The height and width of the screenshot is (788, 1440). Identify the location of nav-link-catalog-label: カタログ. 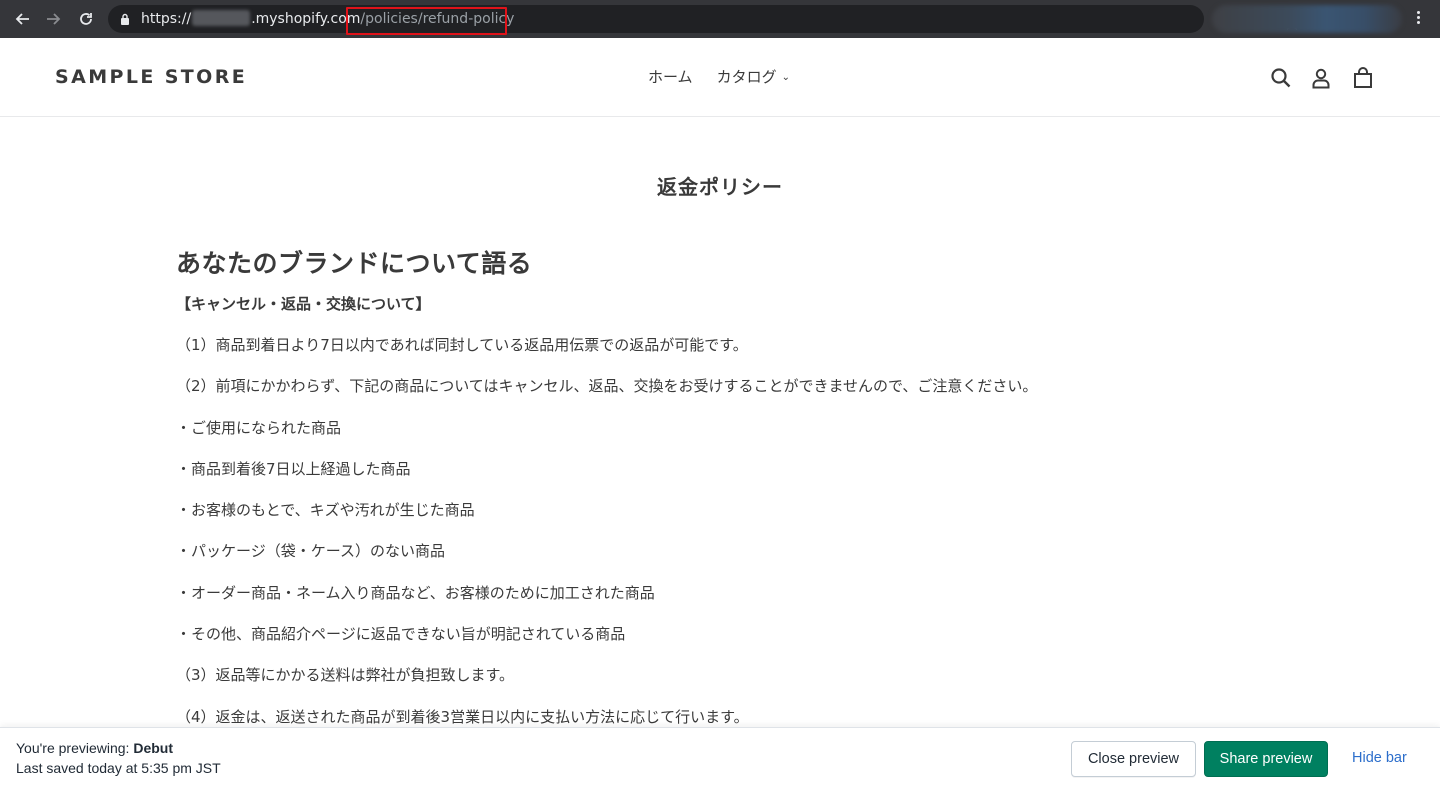
(746, 77).